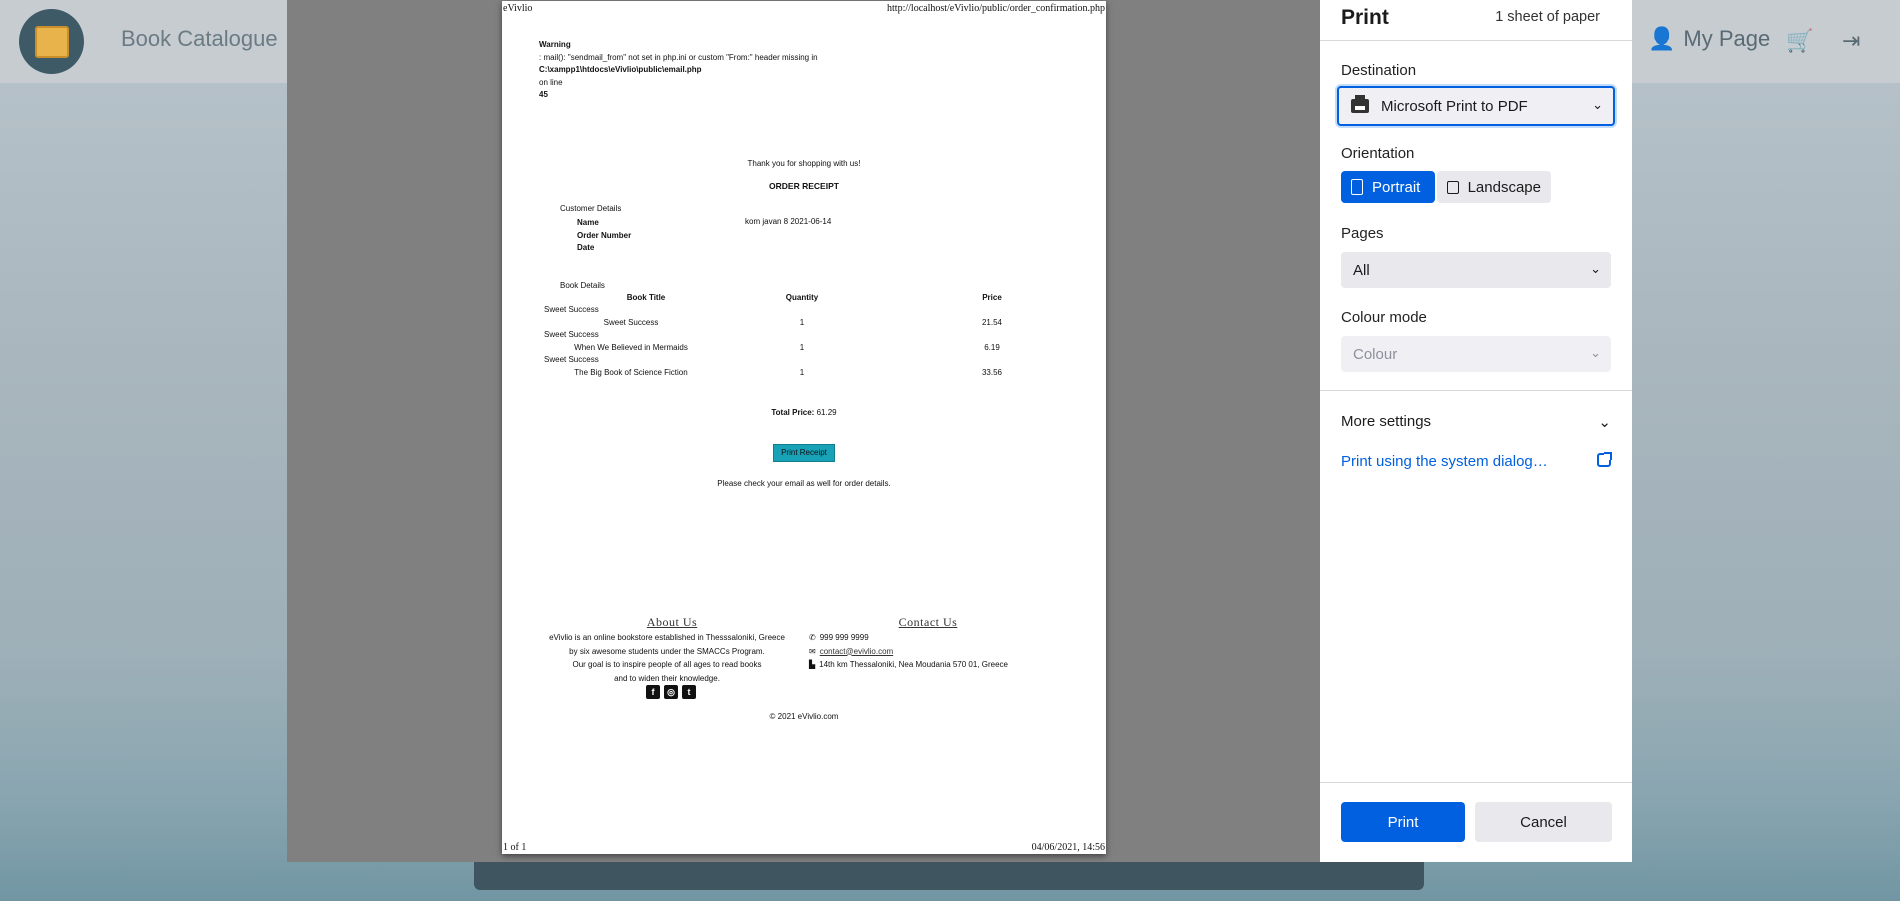 Image resolution: width=1900 pixels, height=901 pixels. What do you see at coordinates (591, 208) in the screenshot?
I see `customer-details-title: Customer Details` at bounding box center [591, 208].